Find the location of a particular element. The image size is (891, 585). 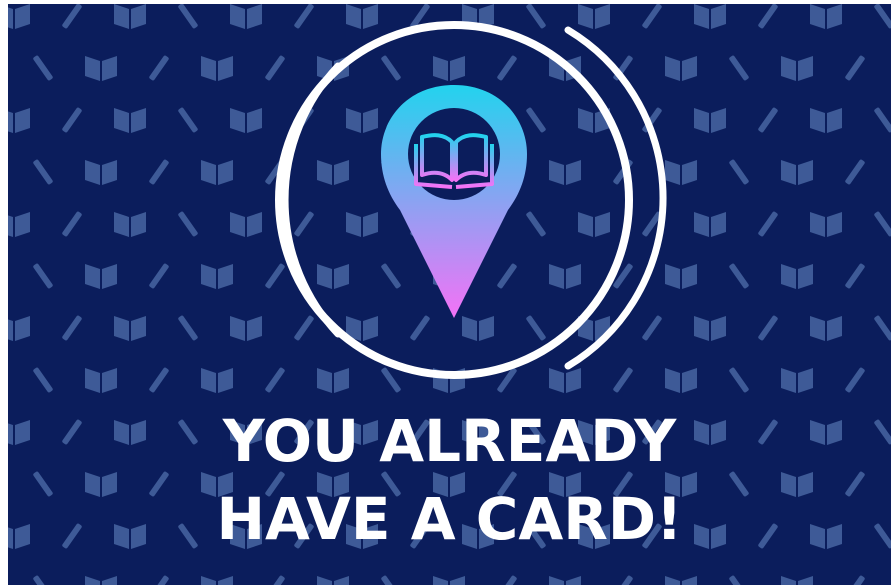

headline-line-2: HAVE A CARD! is located at coordinates (449, 519).